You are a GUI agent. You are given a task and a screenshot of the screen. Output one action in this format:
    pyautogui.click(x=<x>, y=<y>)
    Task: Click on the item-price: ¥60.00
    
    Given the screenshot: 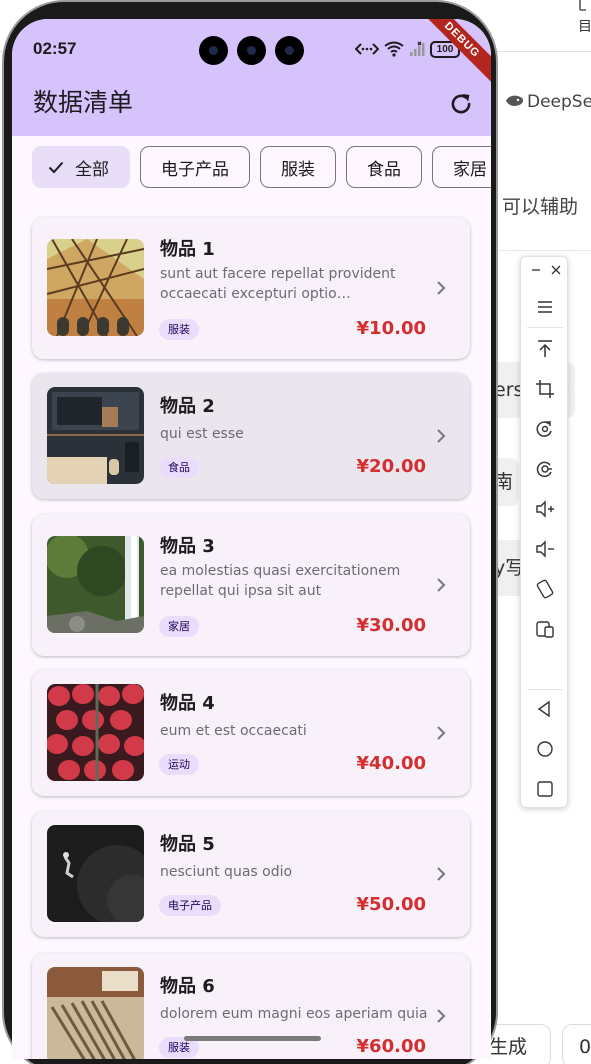 What is the action you would take?
    pyautogui.click(x=391, y=1046)
    